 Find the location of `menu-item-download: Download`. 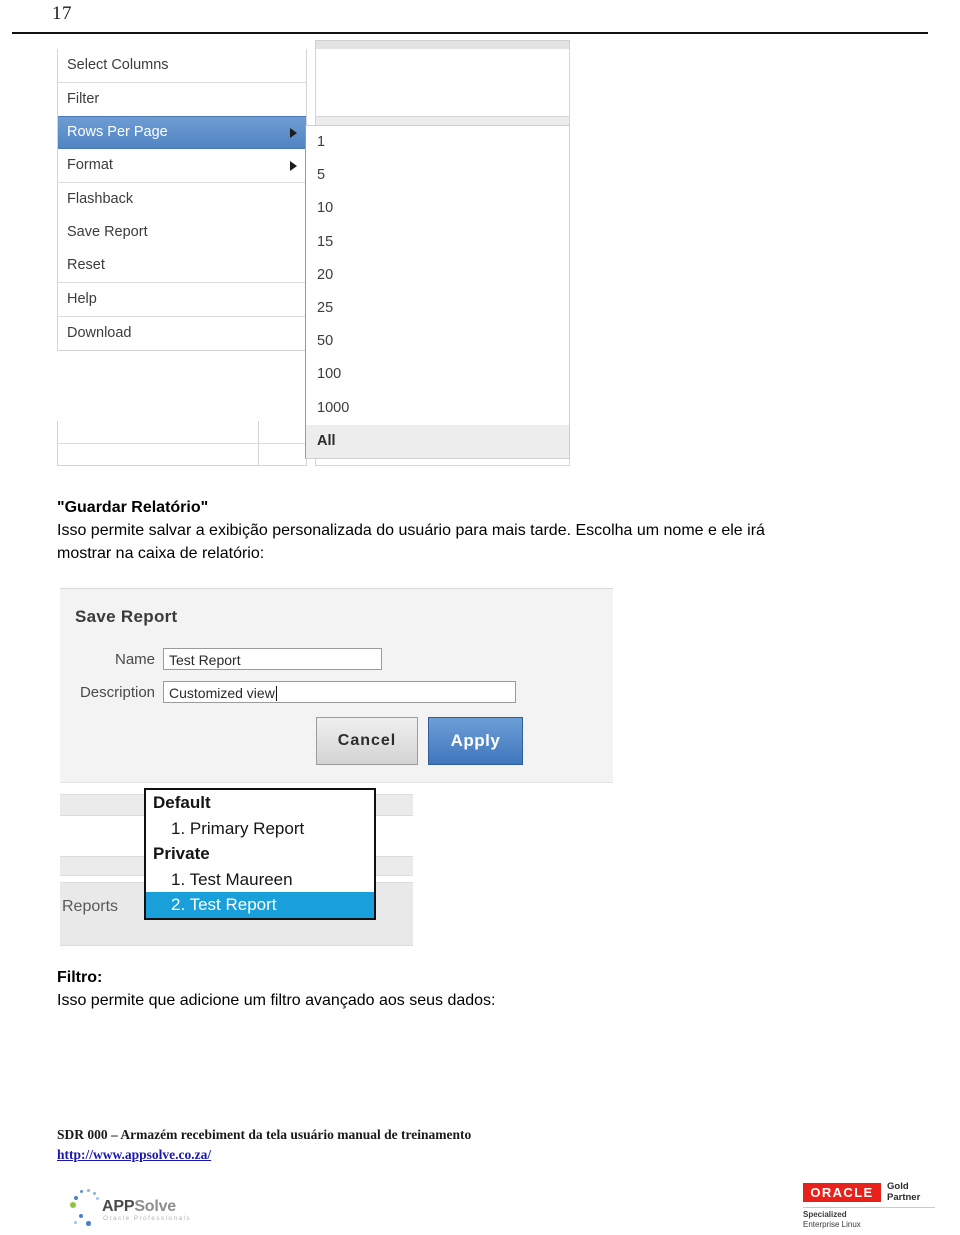

menu-item-download: Download is located at coordinates (182, 333).